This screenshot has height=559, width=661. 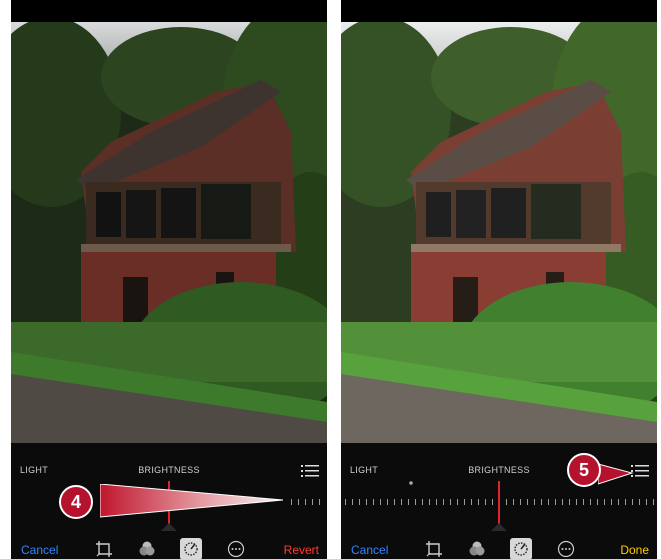 What do you see at coordinates (310, 471) in the screenshot?
I see `list-icon` at bounding box center [310, 471].